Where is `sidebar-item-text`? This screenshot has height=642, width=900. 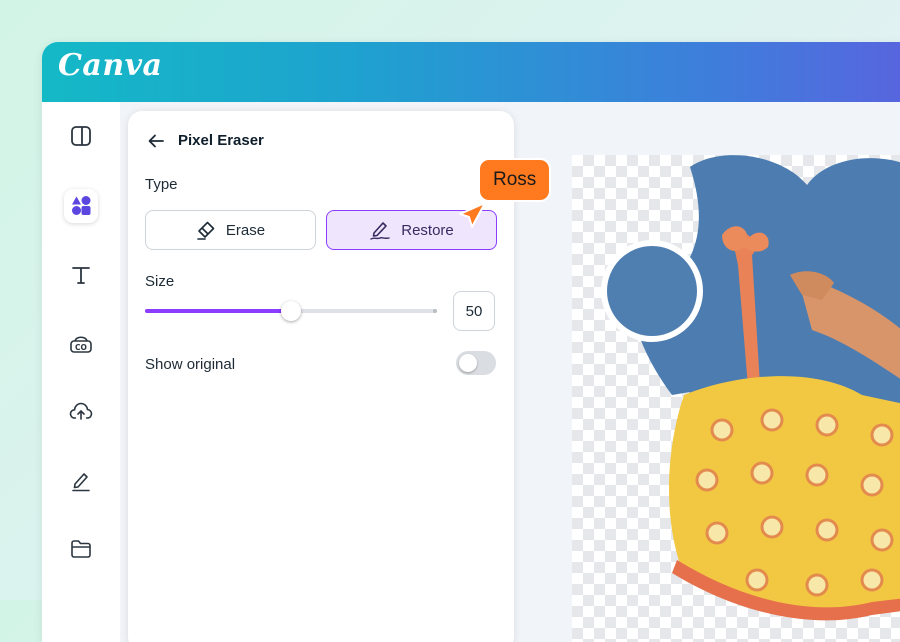 sidebar-item-text is located at coordinates (81, 275).